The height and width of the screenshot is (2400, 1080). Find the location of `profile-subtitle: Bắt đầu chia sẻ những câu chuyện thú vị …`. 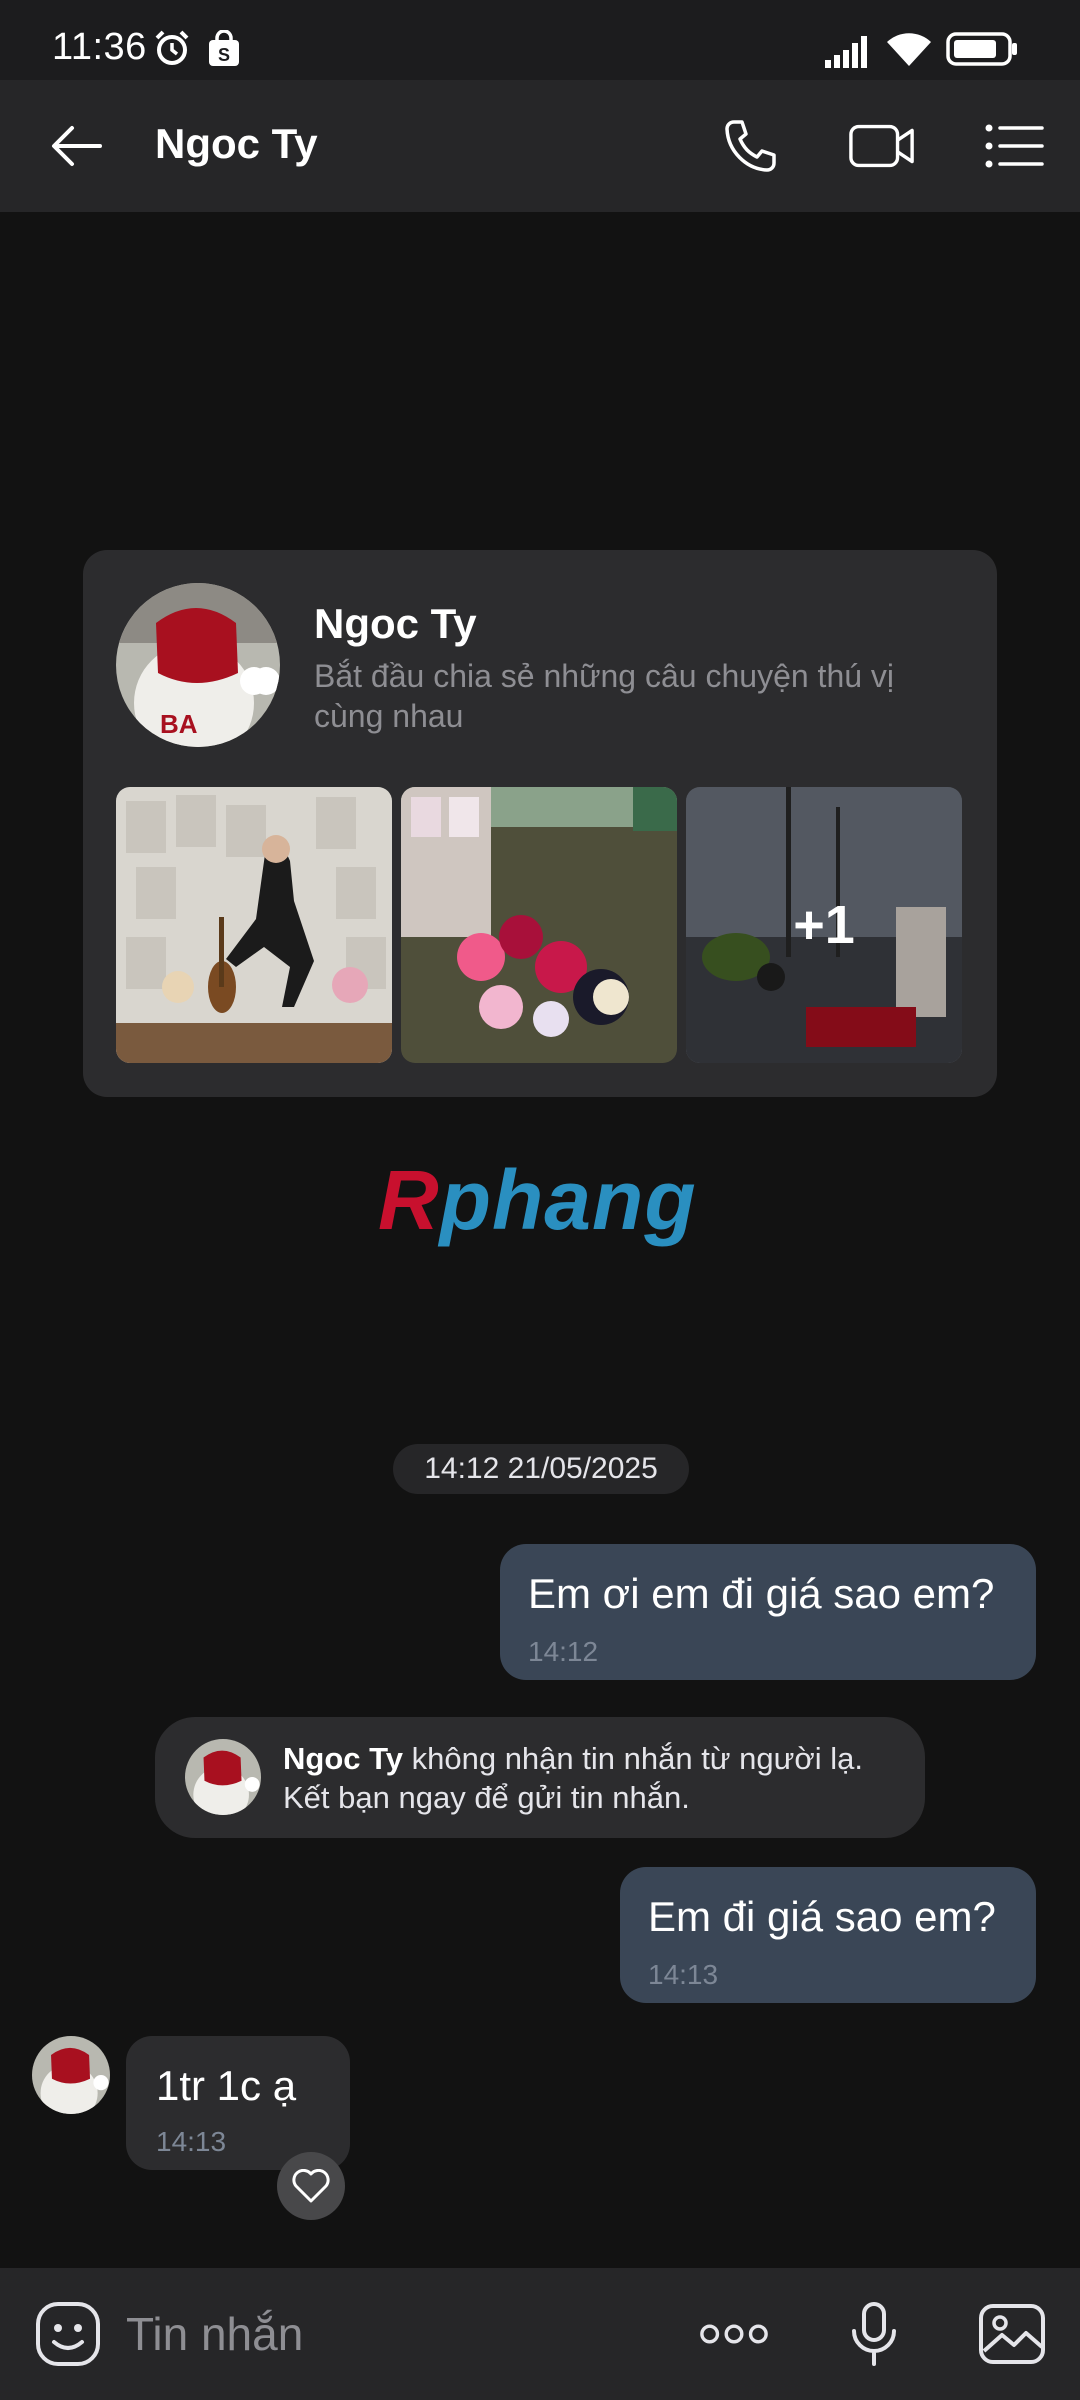

profile-subtitle: Bắt đầu chia sẻ những câu chuyện thú vị … is located at coordinates (604, 696).